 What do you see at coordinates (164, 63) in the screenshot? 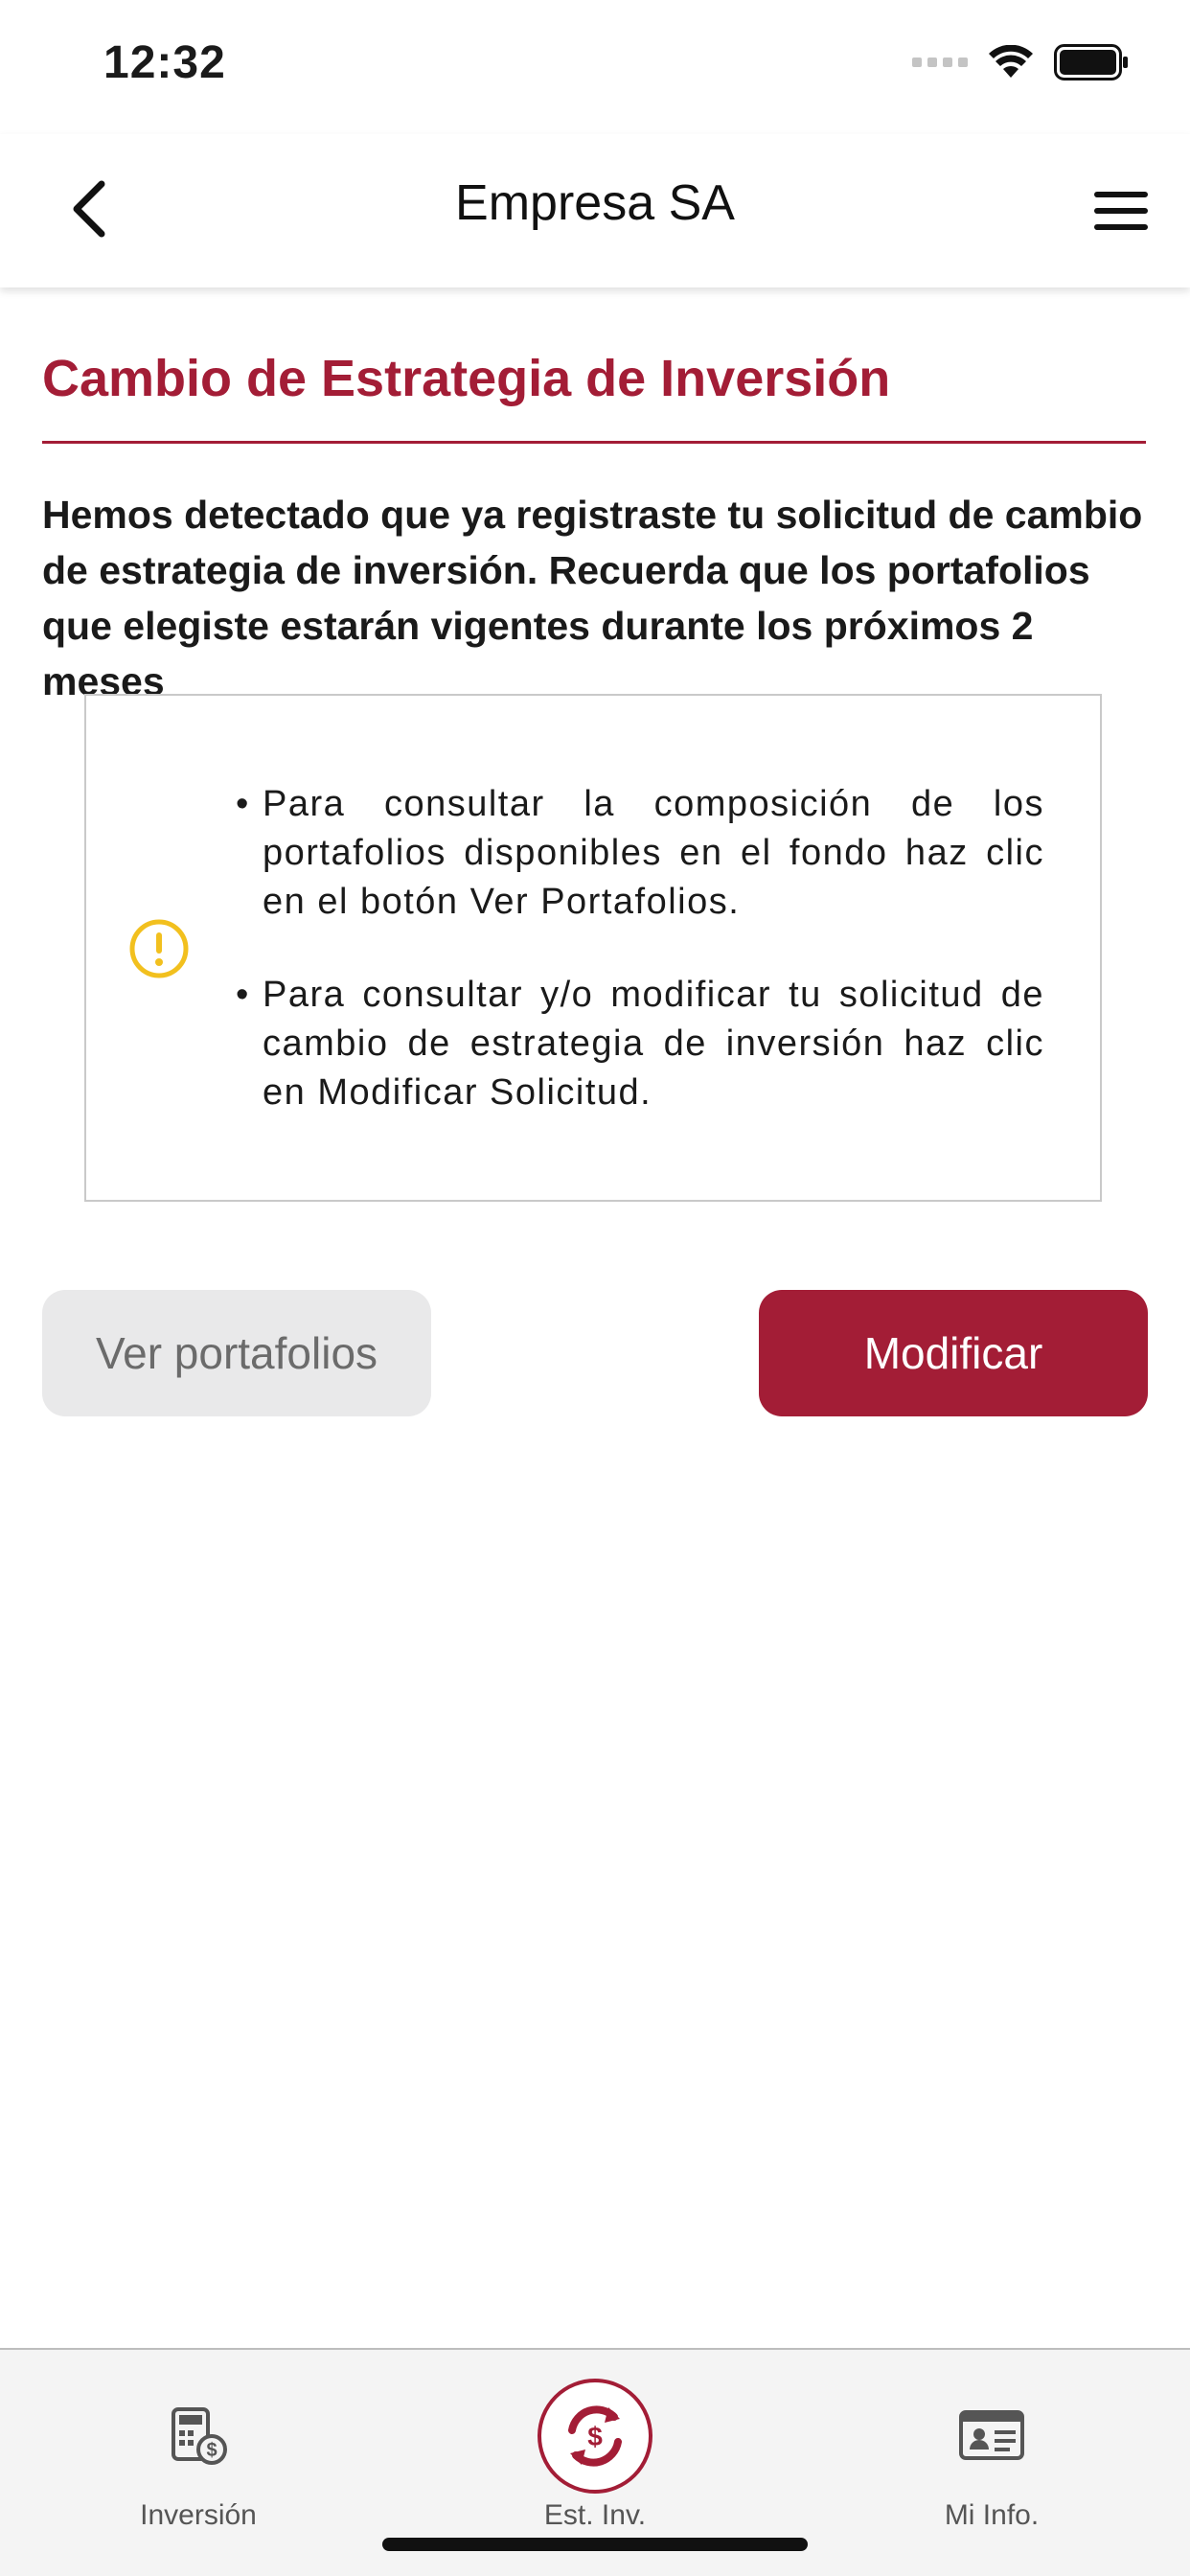
I see `status-time: 12:32` at bounding box center [164, 63].